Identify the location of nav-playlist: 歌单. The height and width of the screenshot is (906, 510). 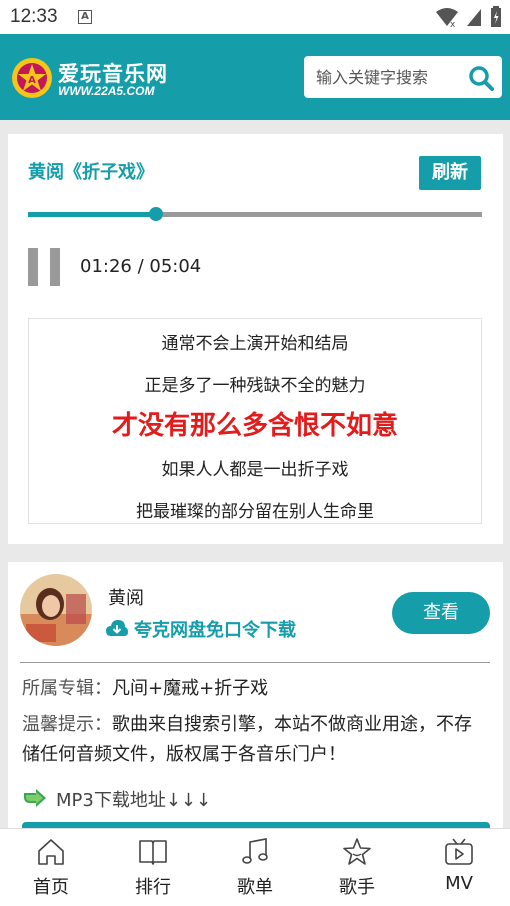
(255, 867).